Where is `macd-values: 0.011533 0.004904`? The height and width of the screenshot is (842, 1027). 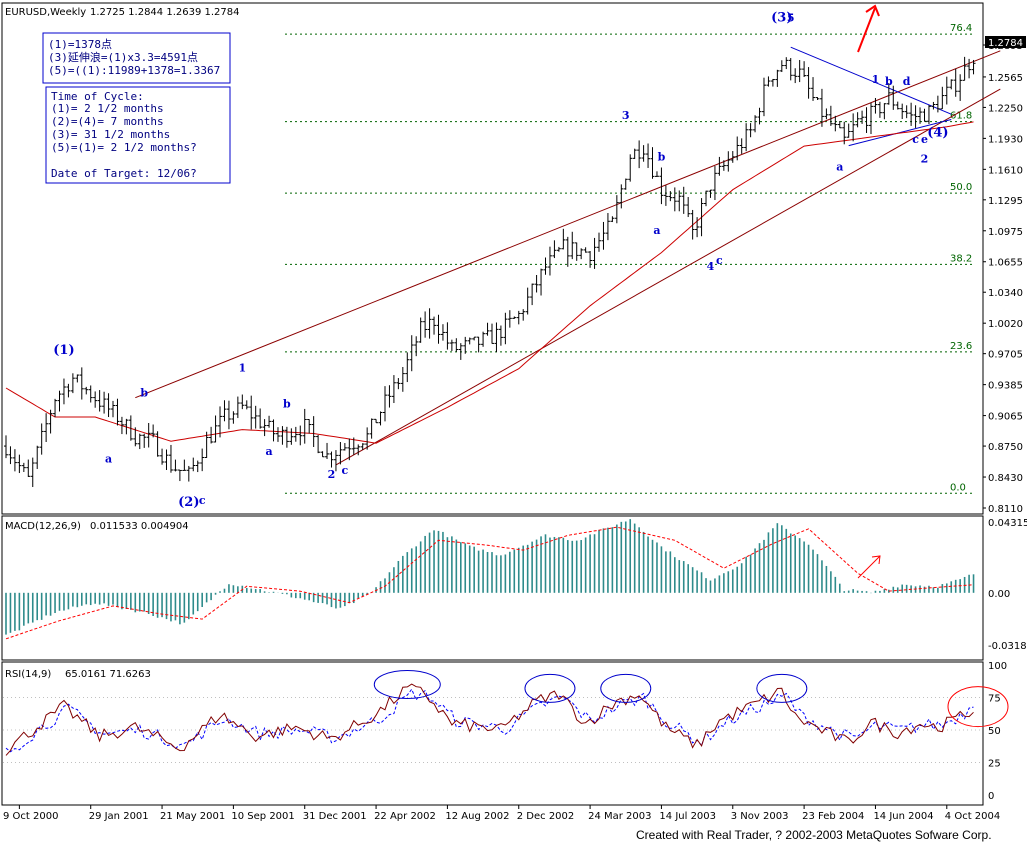 macd-values: 0.011533 0.004904 is located at coordinates (139, 526).